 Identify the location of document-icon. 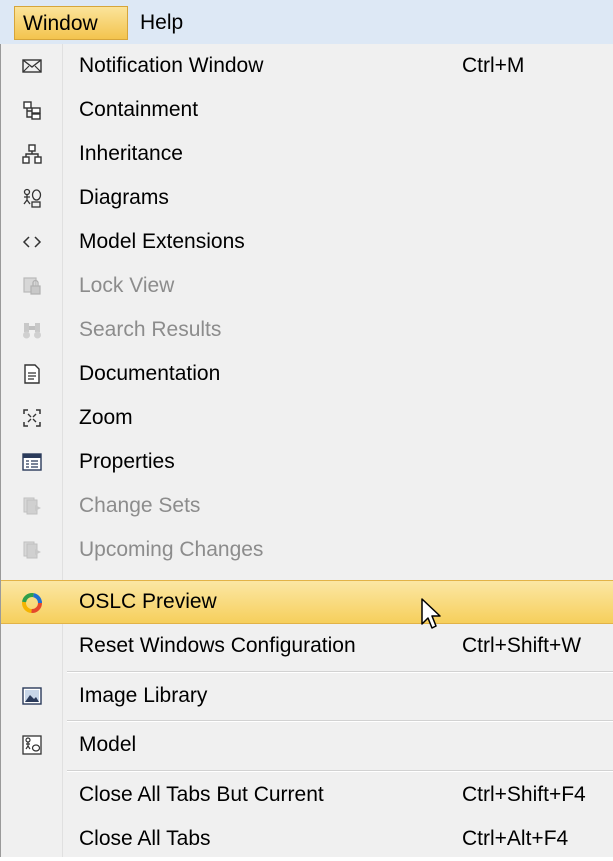
(32, 374).